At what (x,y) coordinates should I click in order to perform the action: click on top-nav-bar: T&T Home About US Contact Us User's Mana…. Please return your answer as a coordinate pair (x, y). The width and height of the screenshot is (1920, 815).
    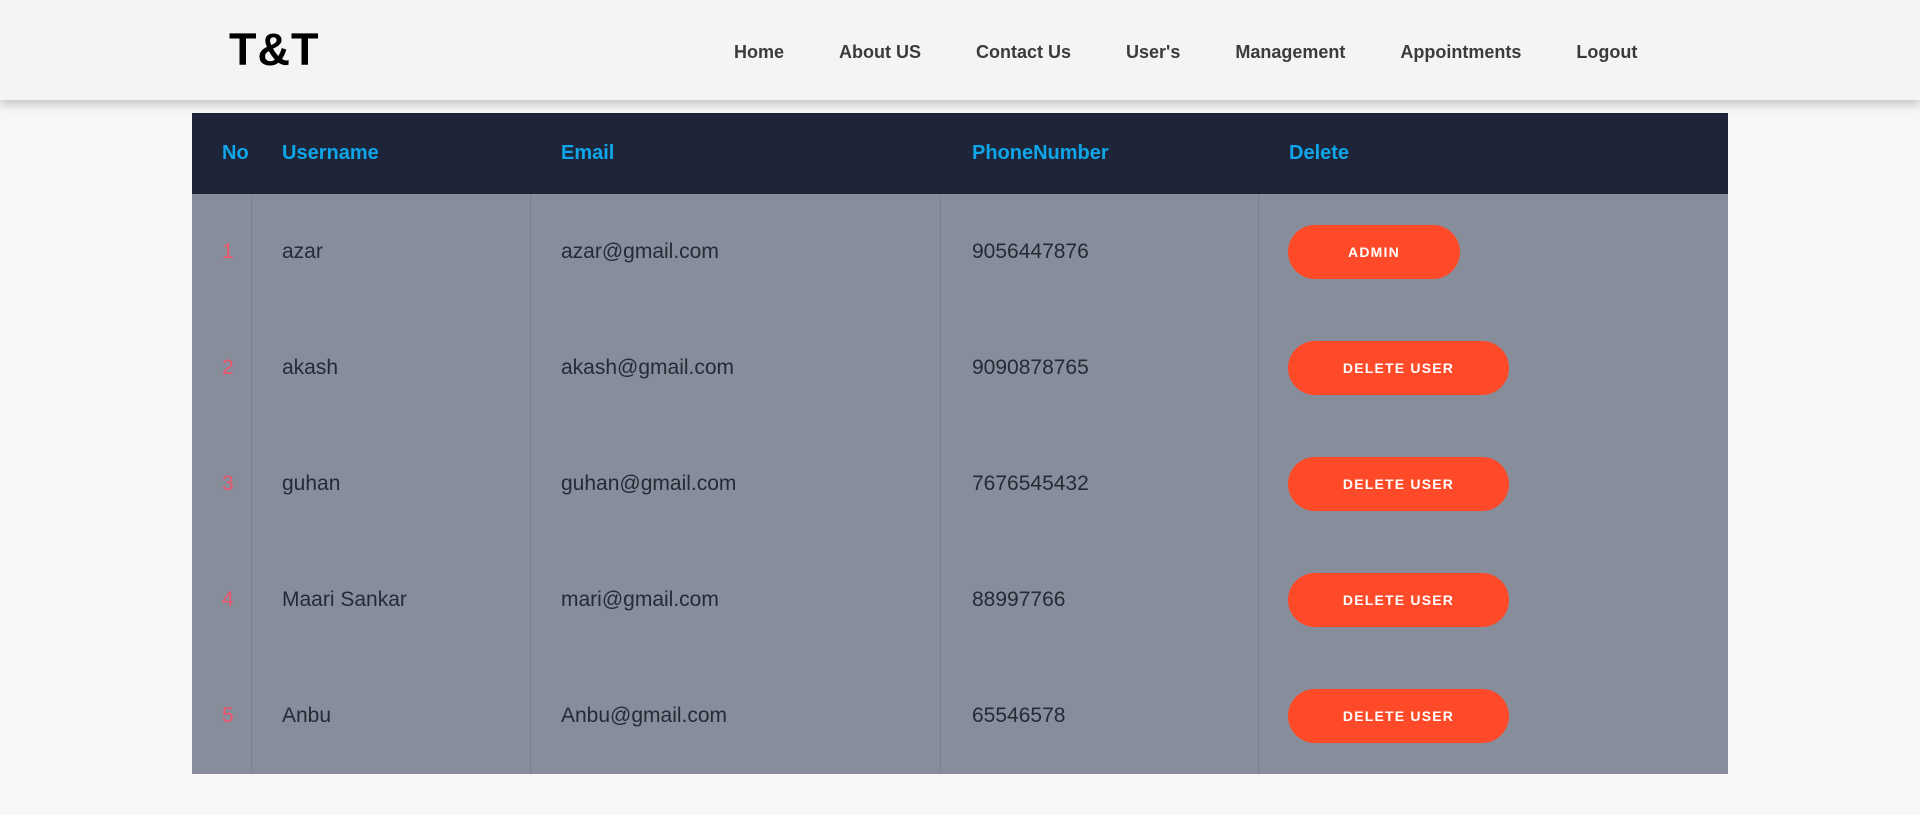
    Looking at the image, I should click on (960, 50).